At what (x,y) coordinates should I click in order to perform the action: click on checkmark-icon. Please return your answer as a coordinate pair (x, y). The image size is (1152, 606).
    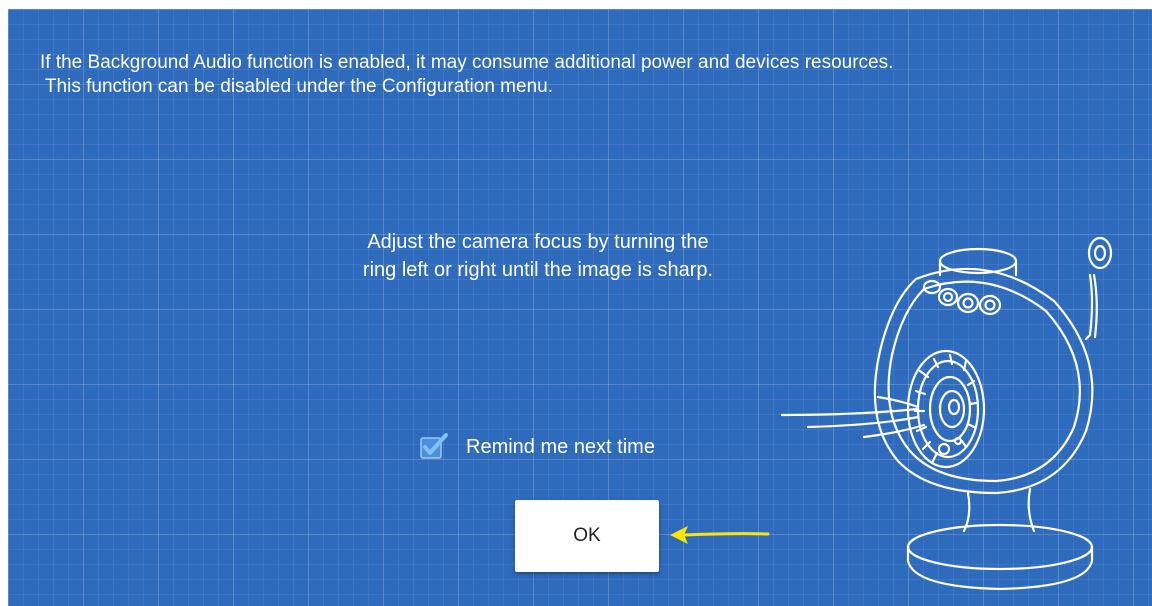
    Looking at the image, I should click on (434, 446).